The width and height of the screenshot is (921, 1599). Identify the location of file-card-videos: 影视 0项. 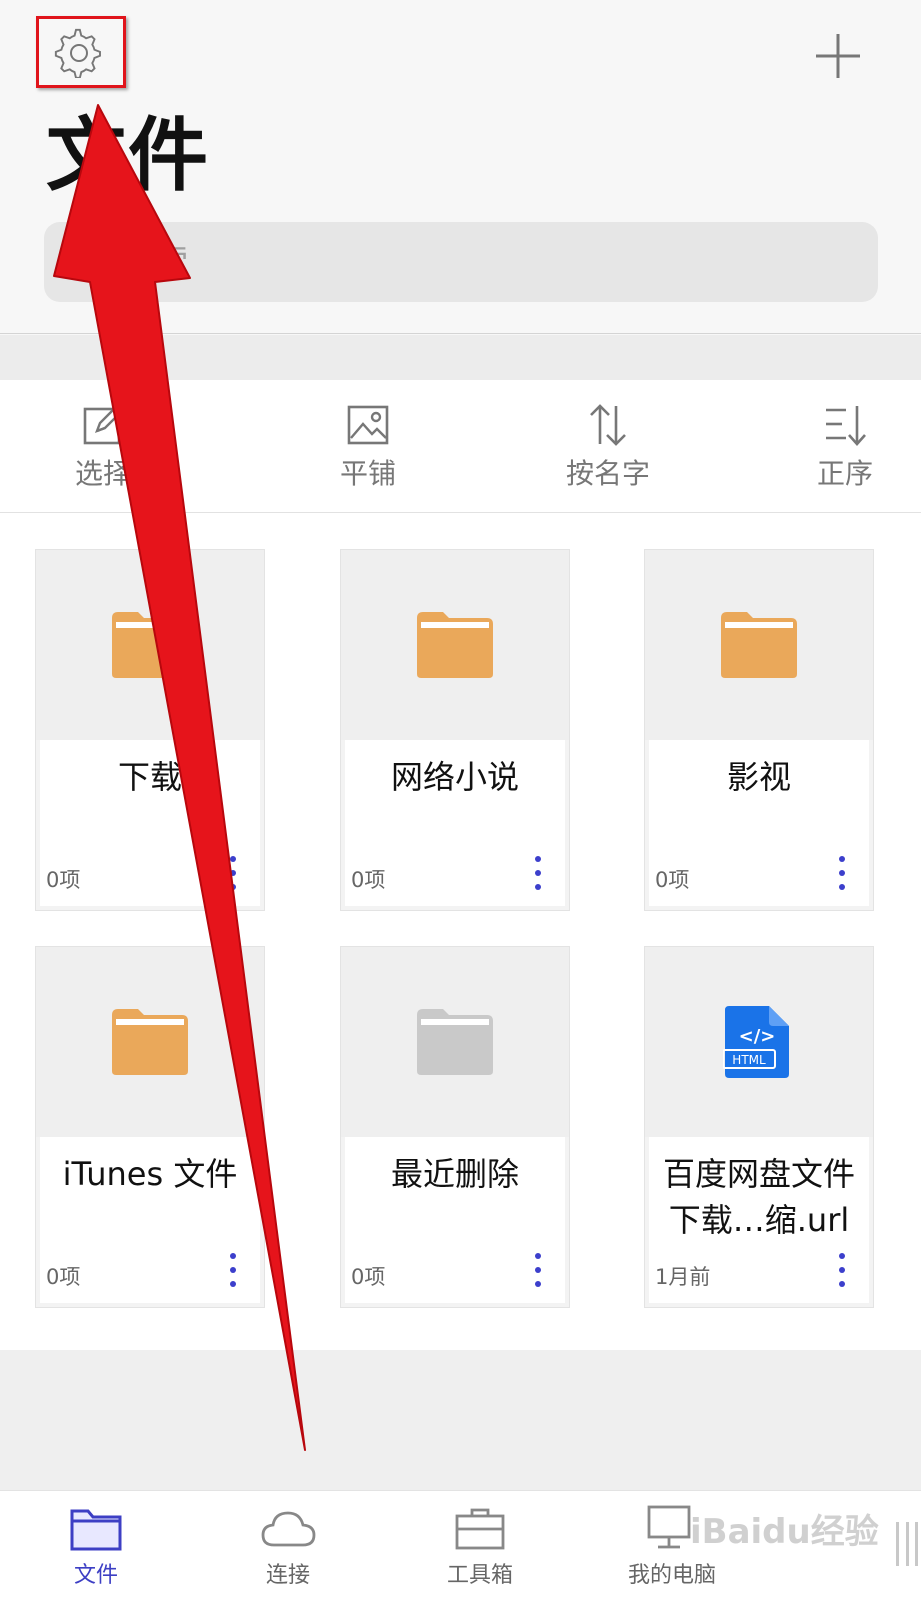
(759, 730).